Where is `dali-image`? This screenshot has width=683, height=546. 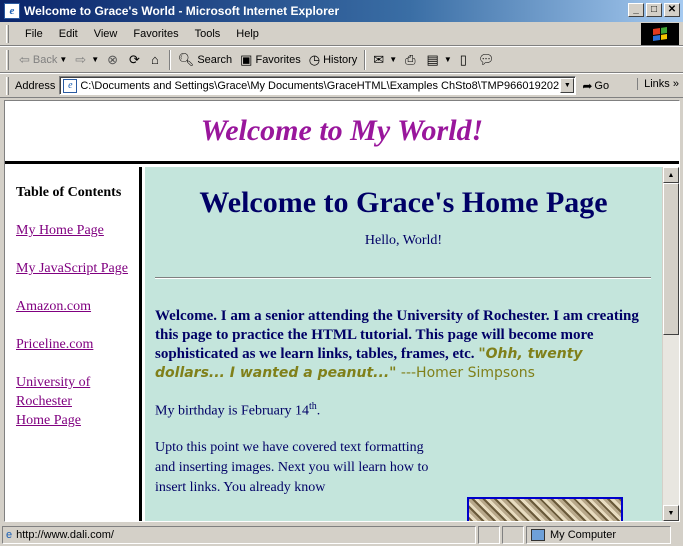 dali-image is located at coordinates (545, 509).